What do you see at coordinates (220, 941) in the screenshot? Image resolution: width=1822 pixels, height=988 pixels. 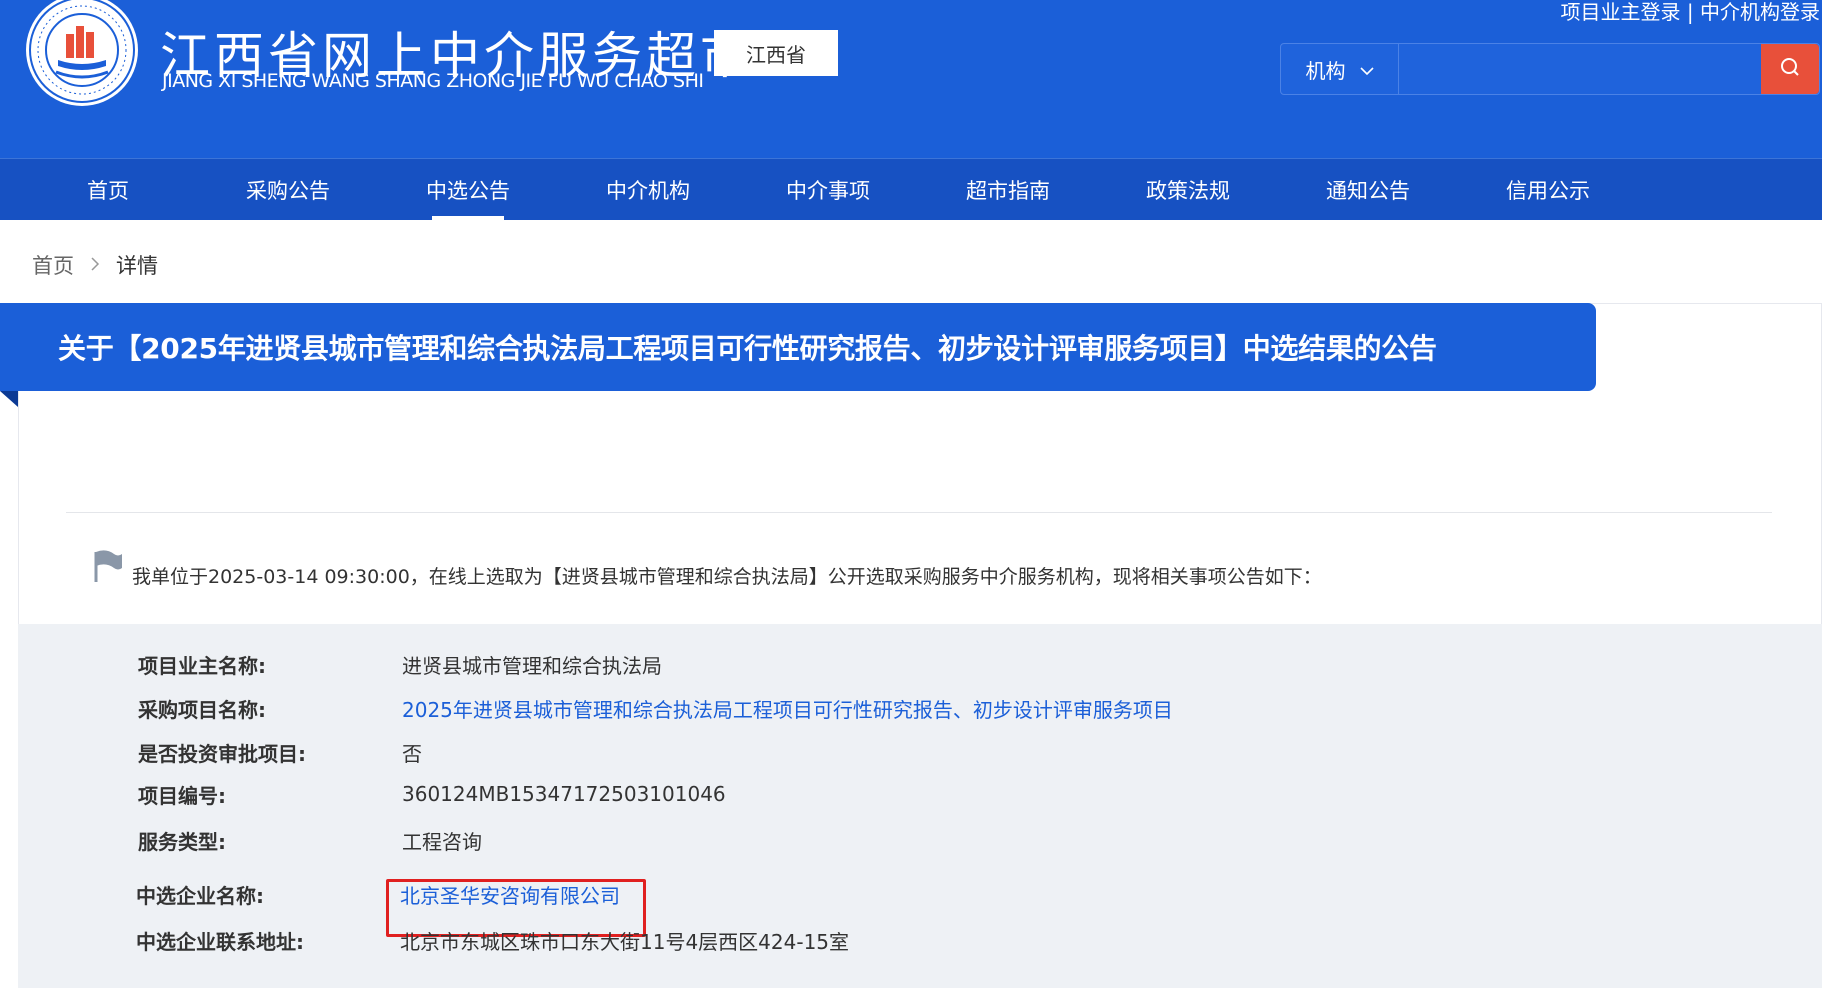 I see `detail-label: 中选企业联系地址:` at bounding box center [220, 941].